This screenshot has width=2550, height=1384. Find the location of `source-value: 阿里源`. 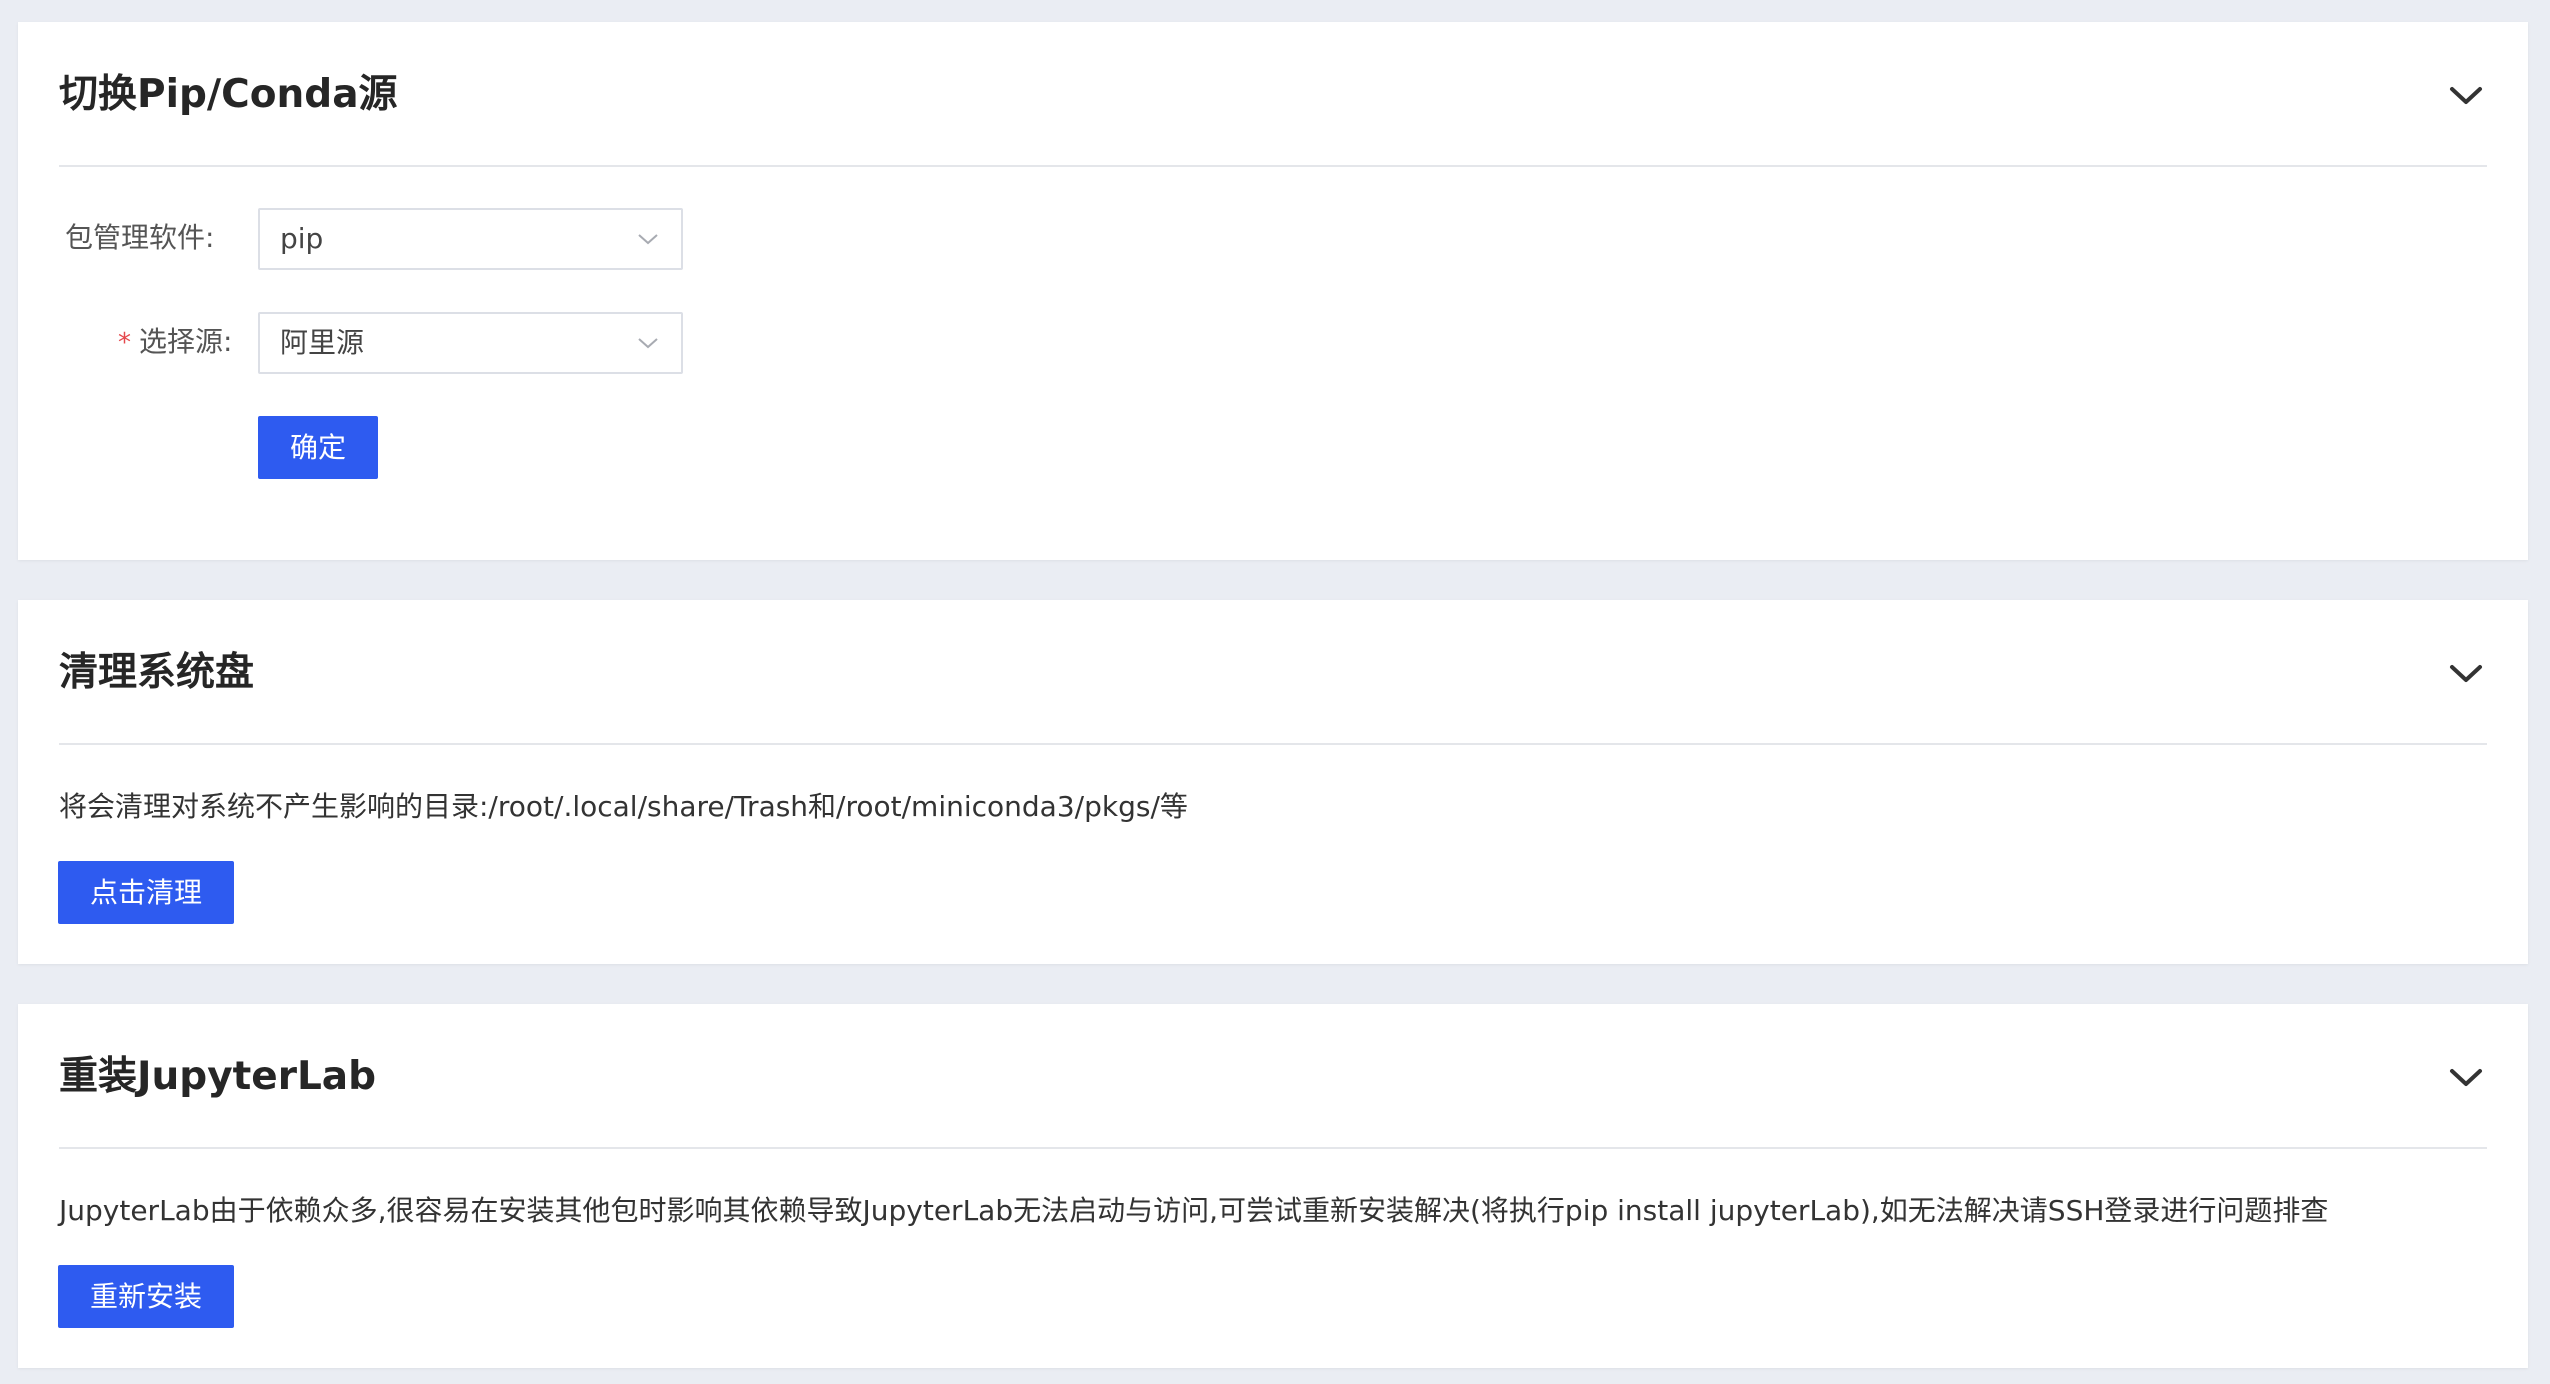

source-value: 阿里源 is located at coordinates (322, 342).